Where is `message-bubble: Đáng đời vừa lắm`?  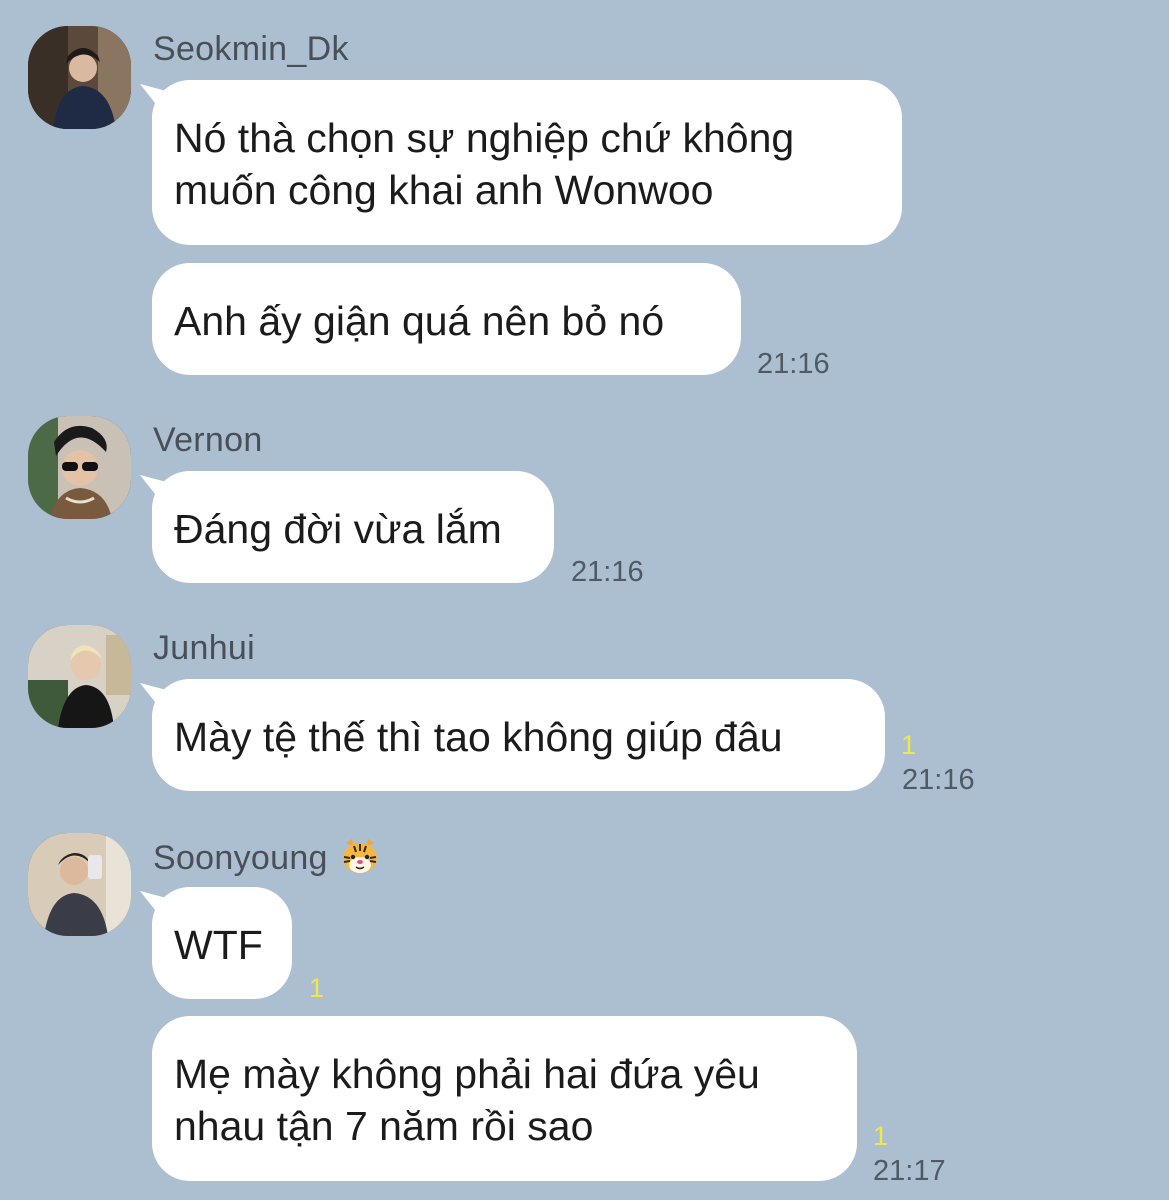
message-bubble: Đáng đời vừa lắm is located at coordinates (353, 527).